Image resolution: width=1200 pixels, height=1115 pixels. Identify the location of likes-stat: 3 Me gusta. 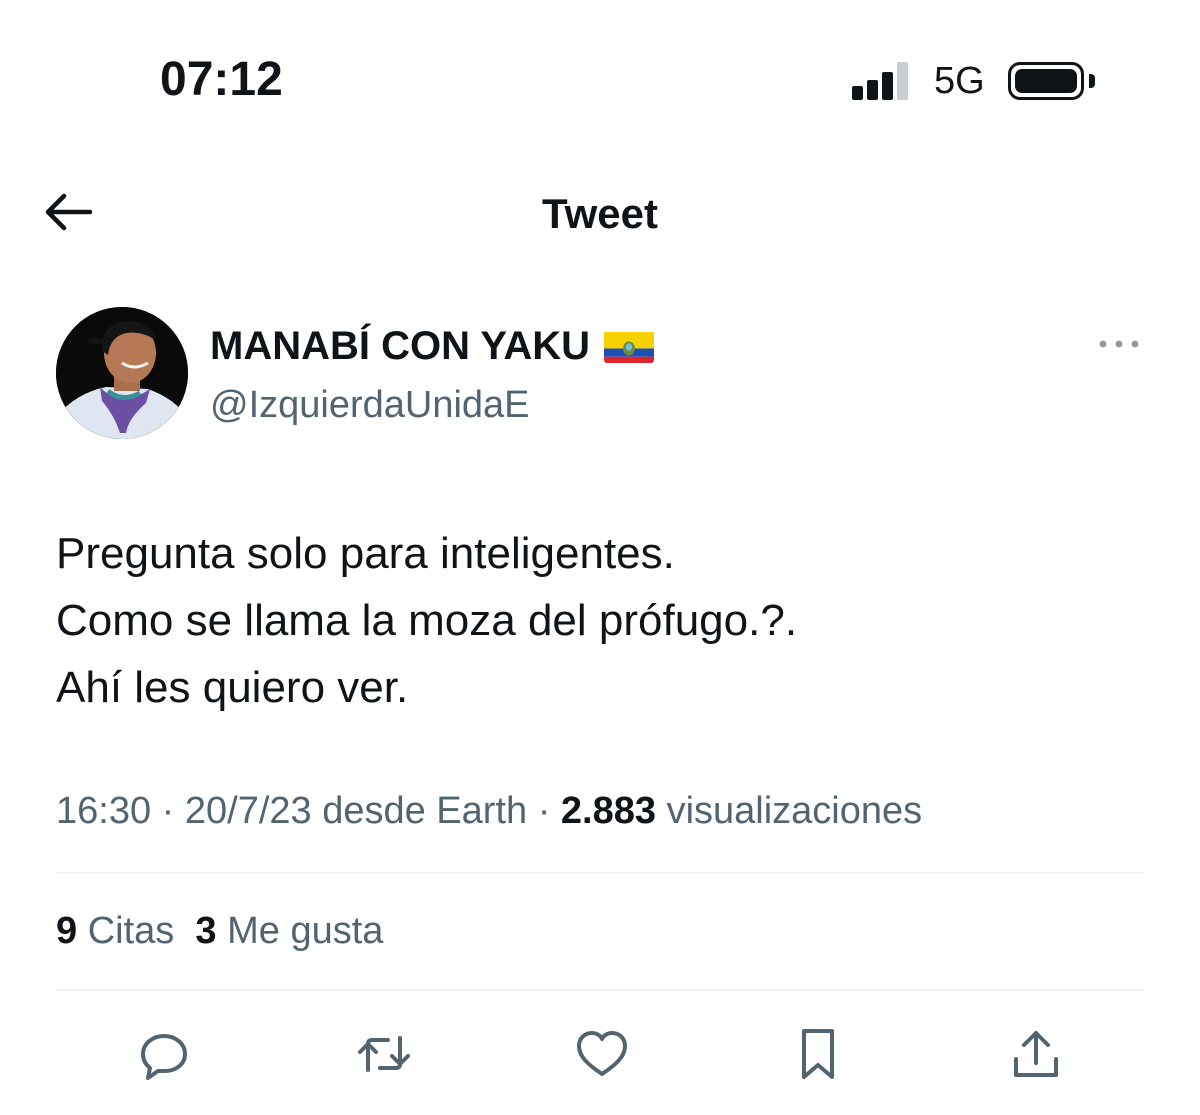
(289, 931).